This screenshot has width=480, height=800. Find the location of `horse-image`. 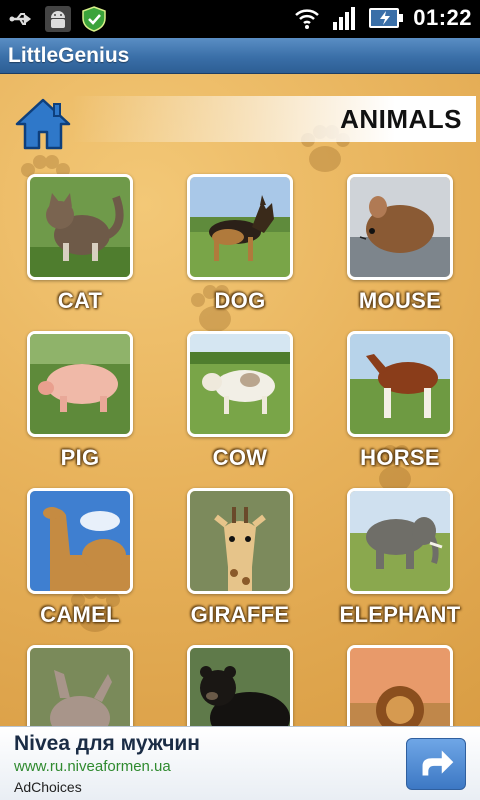

horse-image is located at coordinates (400, 384).